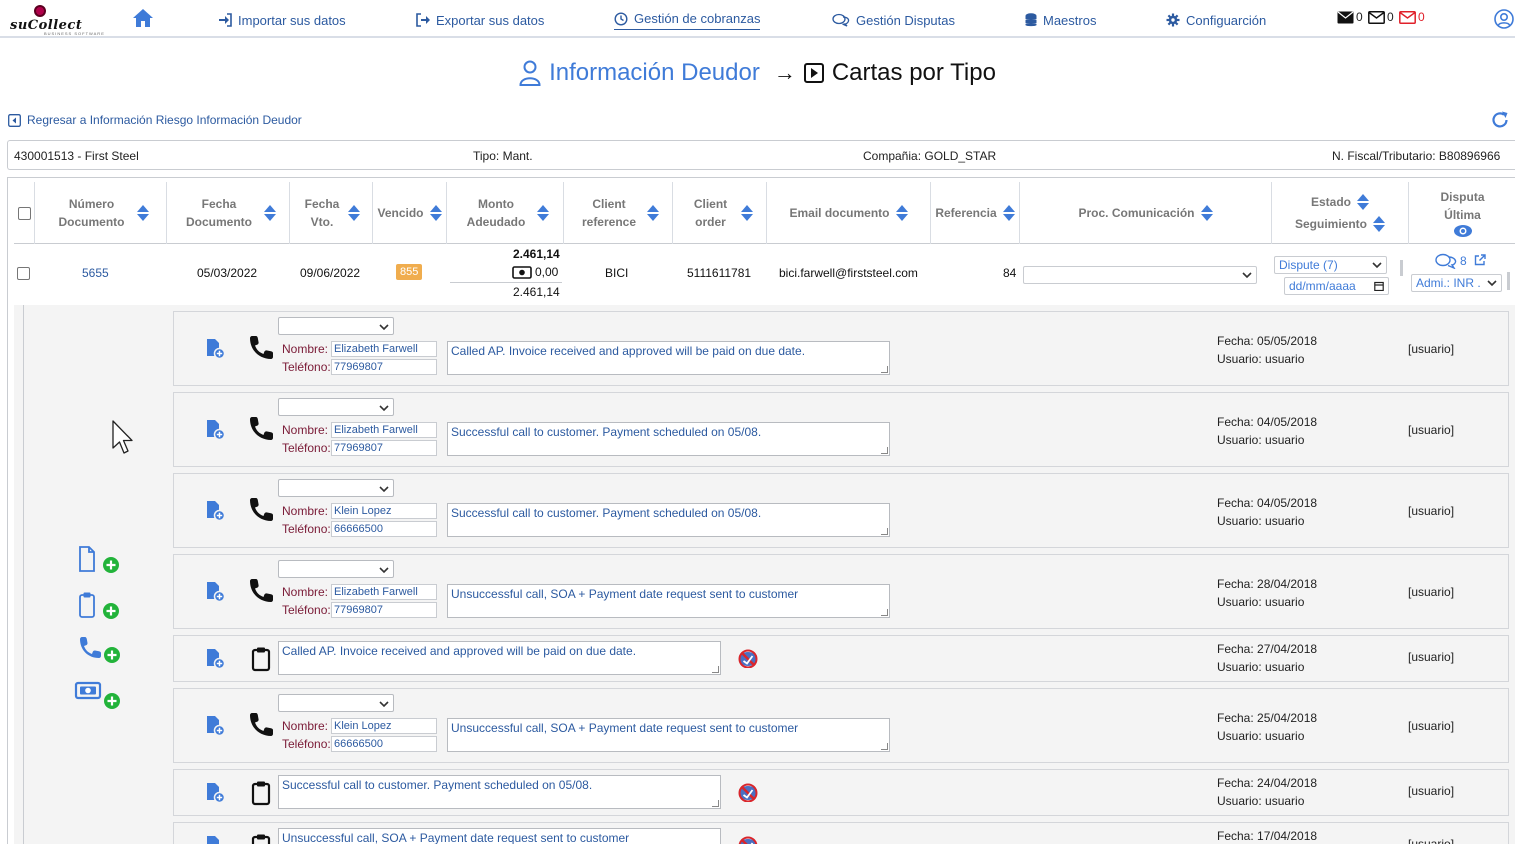 The width and height of the screenshot is (1515, 844). What do you see at coordinates (1140, 275) in the screenshot?
I see `proc-comunicacion-select` at bounding box center [1140, 275].